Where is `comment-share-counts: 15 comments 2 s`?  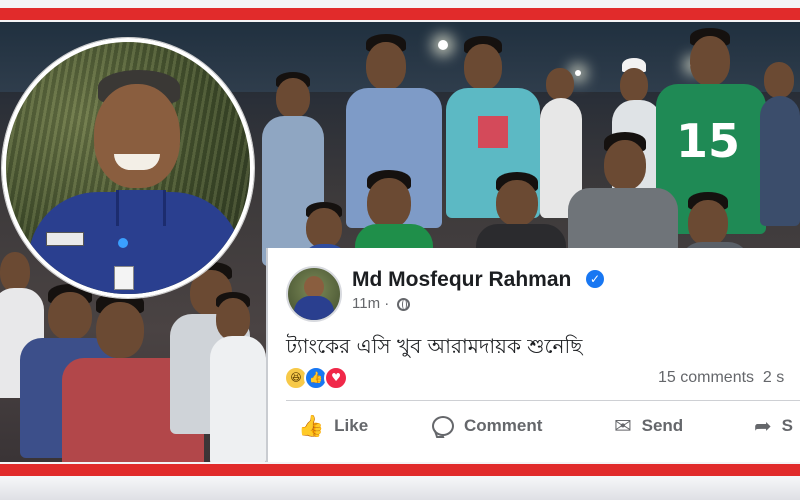 comment-share-counts: 15 comments 2 s is located at coordinates (721, 378).